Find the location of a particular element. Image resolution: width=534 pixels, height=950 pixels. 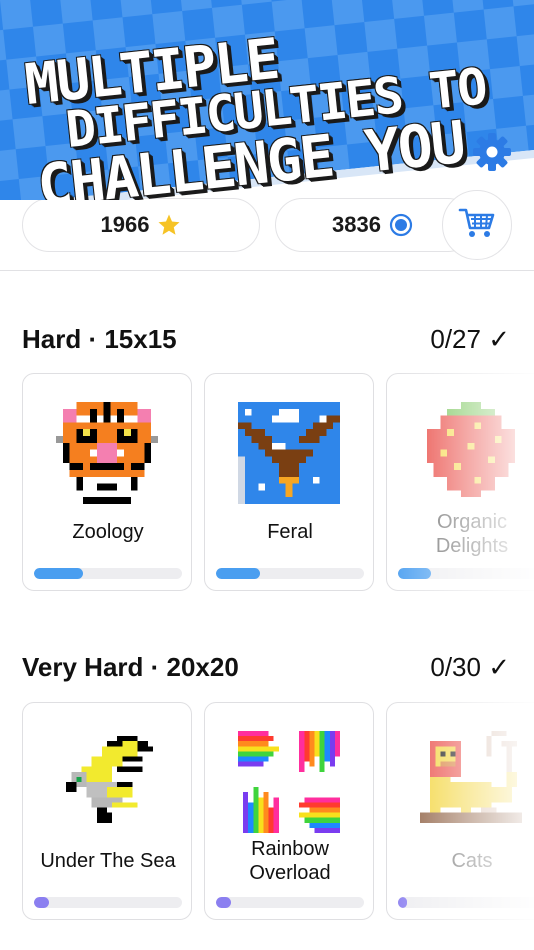

section-count-very-hard: 0/30 ✓ is located at coordinates (470, 667).